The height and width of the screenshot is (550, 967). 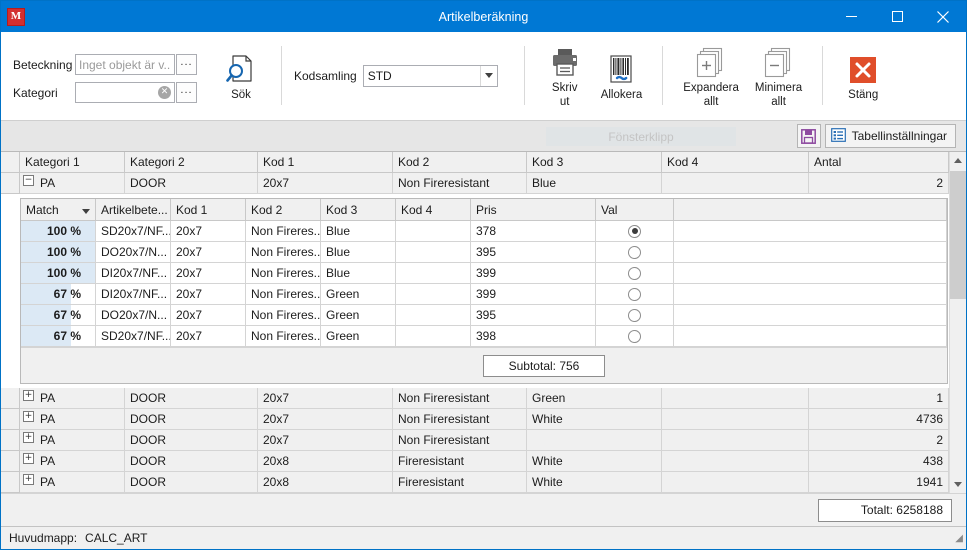 I want to click on scroll-down-button, so click(x=958, y=484).